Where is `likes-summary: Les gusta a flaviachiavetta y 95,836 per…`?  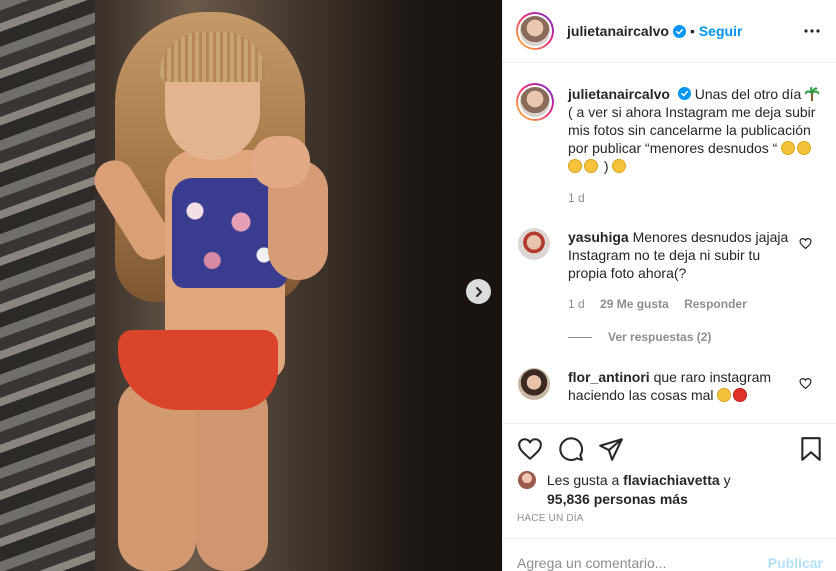
likes-summary: Les gusta a flaviachiavetta y 95,836 per… is located at coordinates (672, 489).